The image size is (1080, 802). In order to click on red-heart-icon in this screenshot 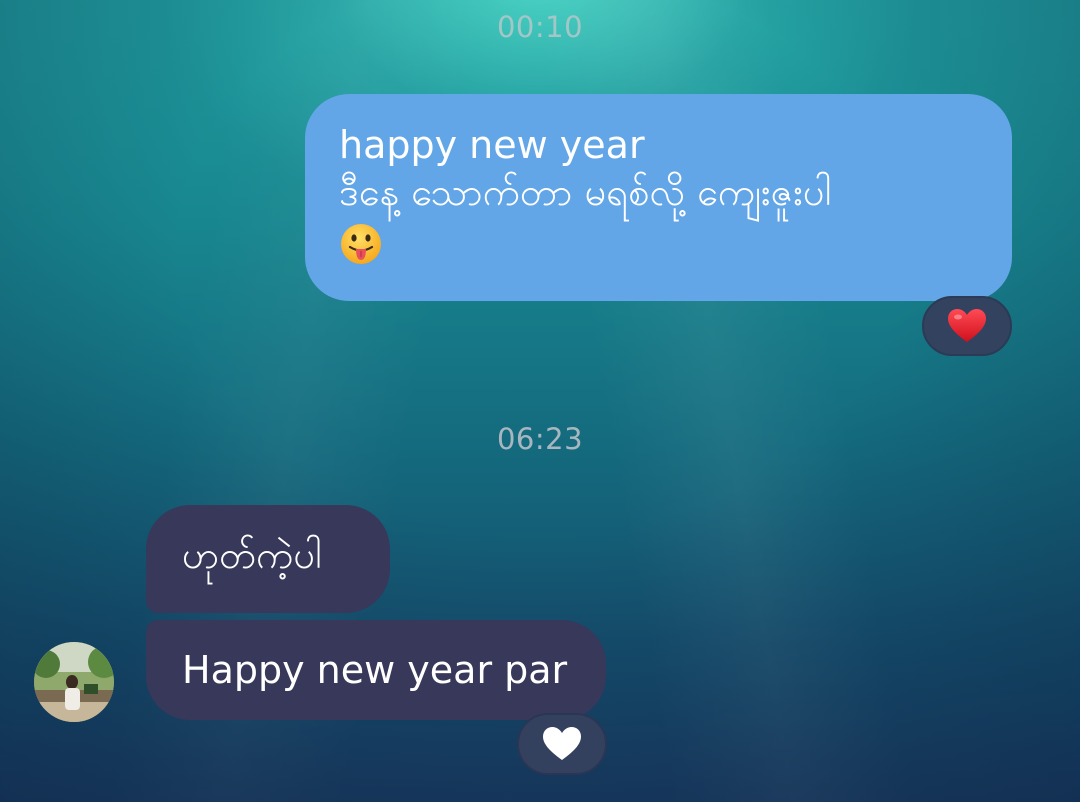, I will do `click(967, 325)`.